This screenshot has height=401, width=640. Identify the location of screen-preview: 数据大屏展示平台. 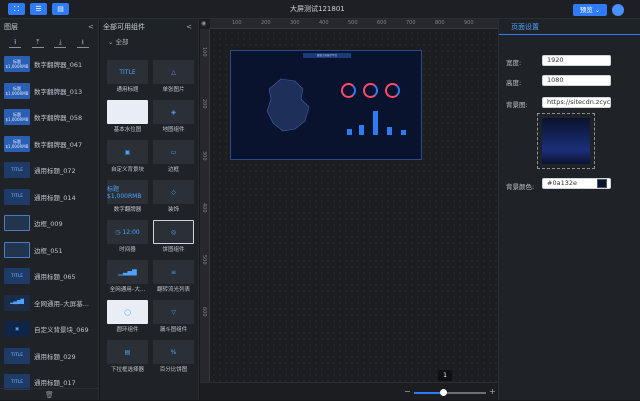
(326, 105).